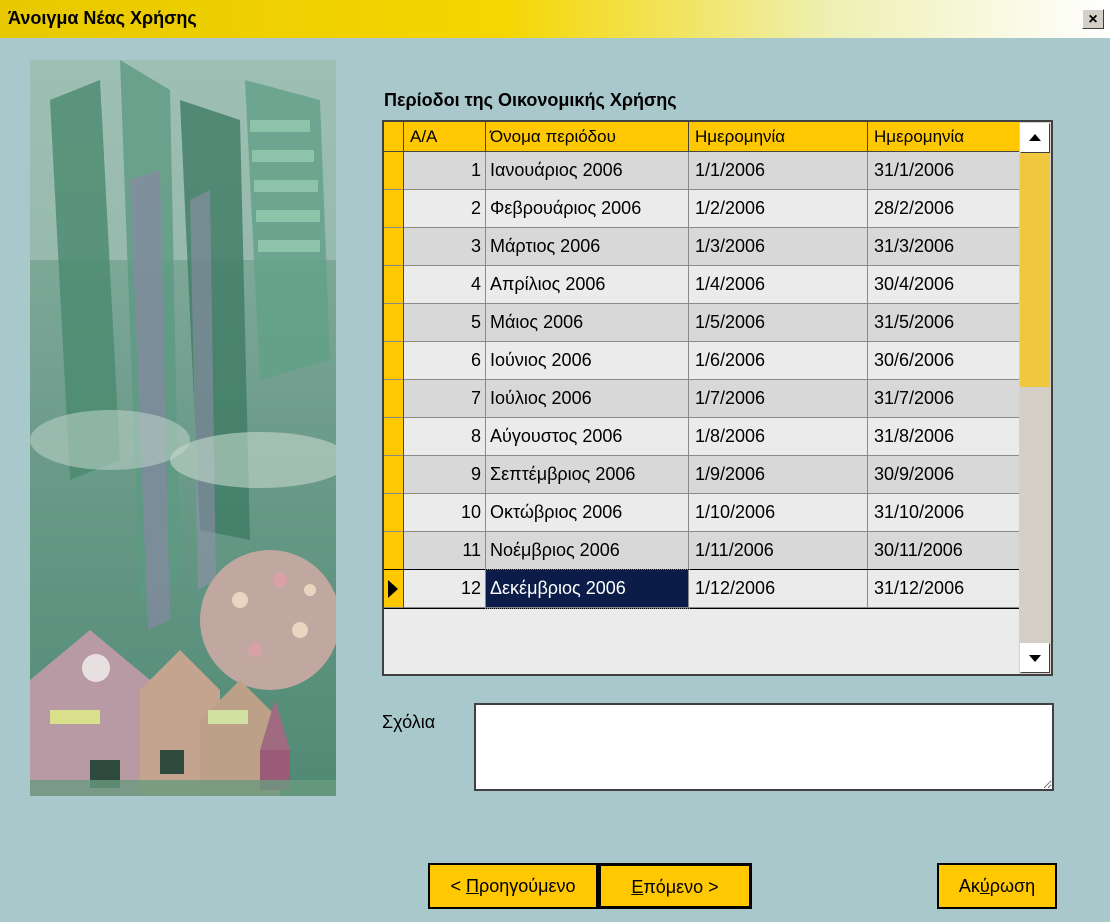 This screenshot has height=922, width=1110. I want to click on cell-start-date: 1/10/2006, so click(778, 513).